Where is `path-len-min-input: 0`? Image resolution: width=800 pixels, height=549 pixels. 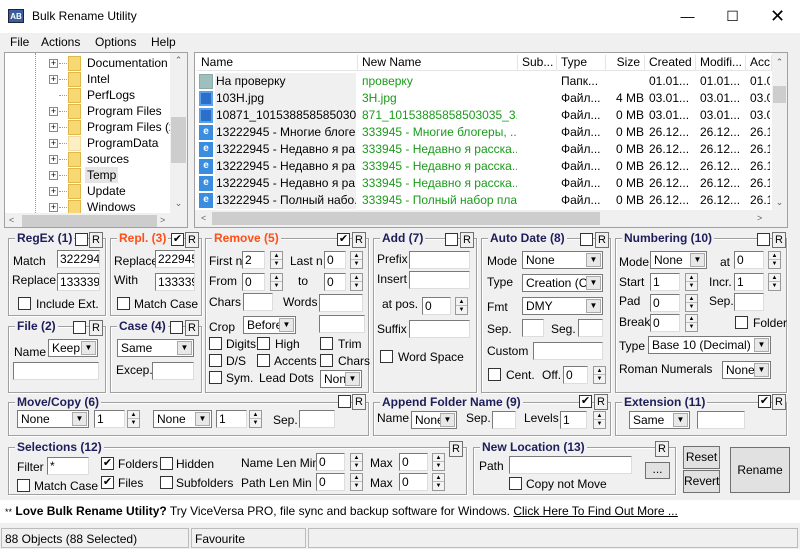
path-len-min-input: 0 is located at coordinates (330, 482).